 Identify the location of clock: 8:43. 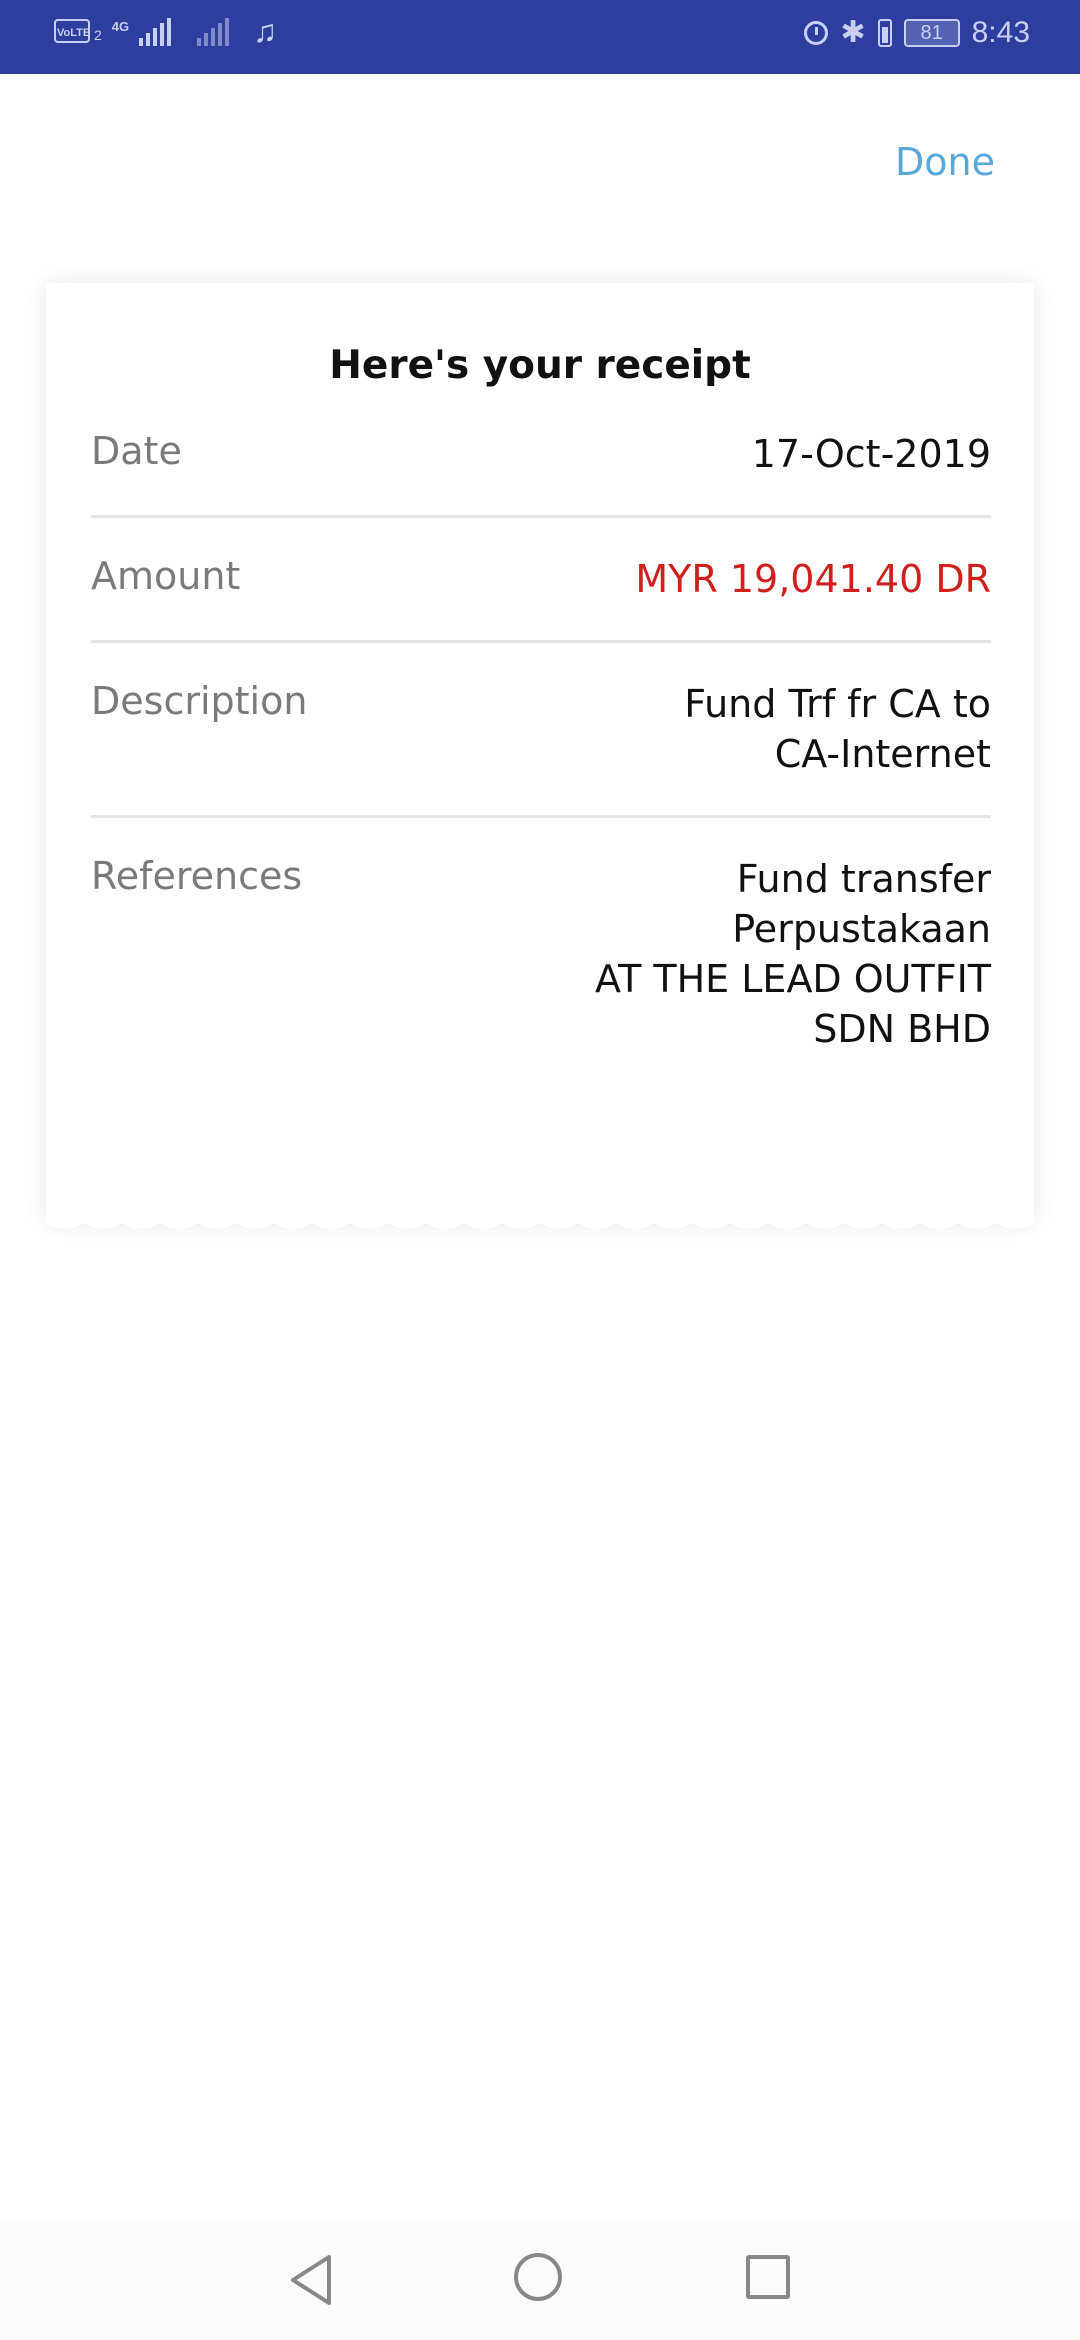
(1000, 32).